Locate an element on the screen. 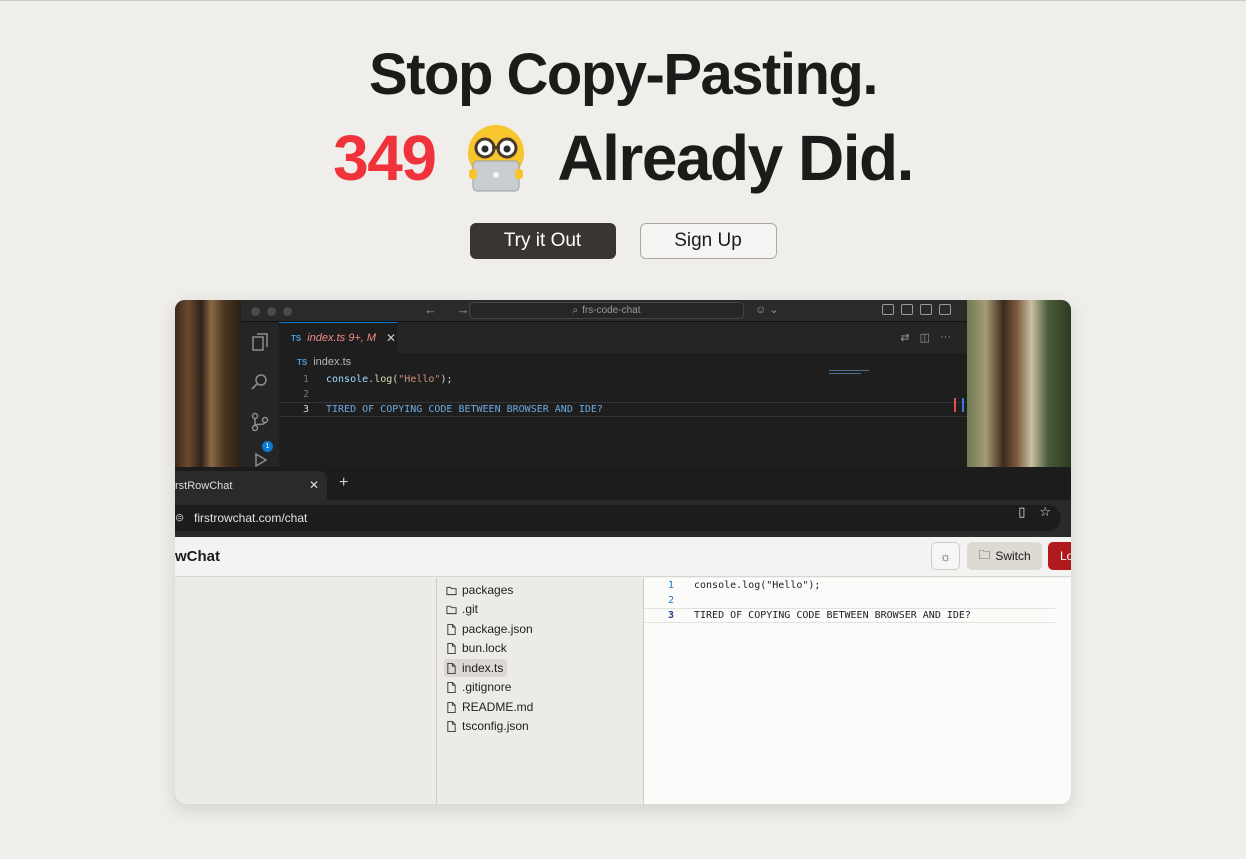  file-tree-item: .gitignore is located at coordinates (479, 687).